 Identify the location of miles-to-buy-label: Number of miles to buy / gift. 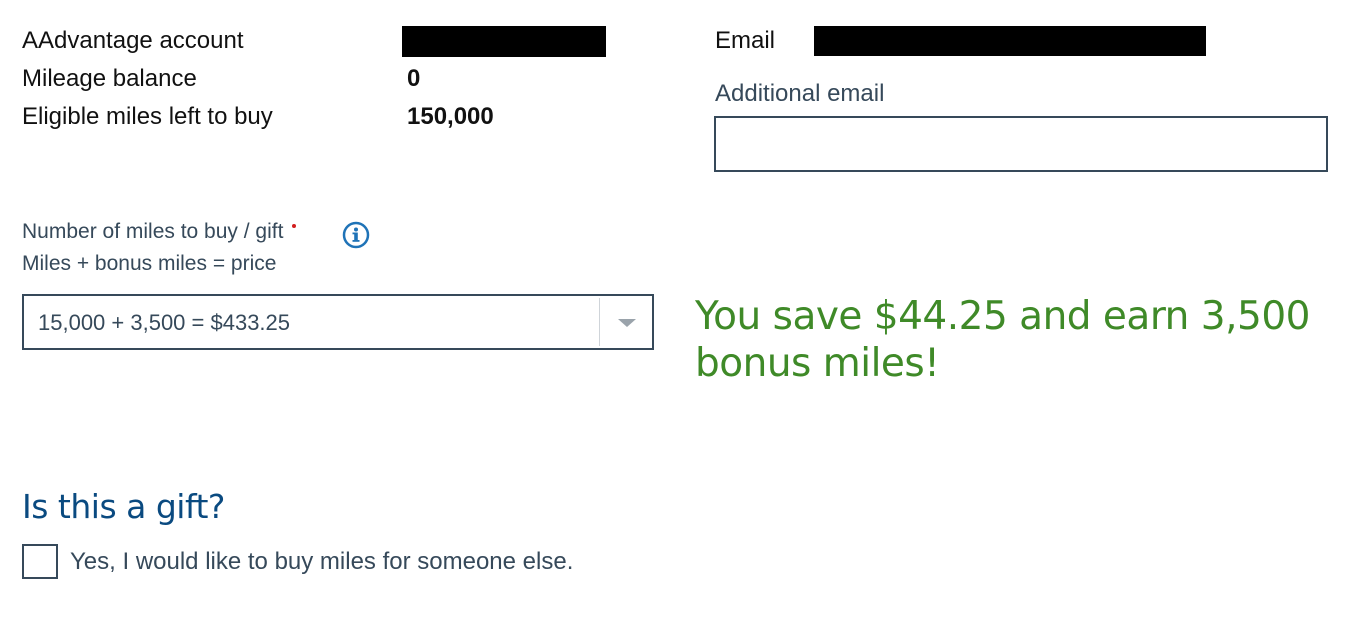
(159, 232).